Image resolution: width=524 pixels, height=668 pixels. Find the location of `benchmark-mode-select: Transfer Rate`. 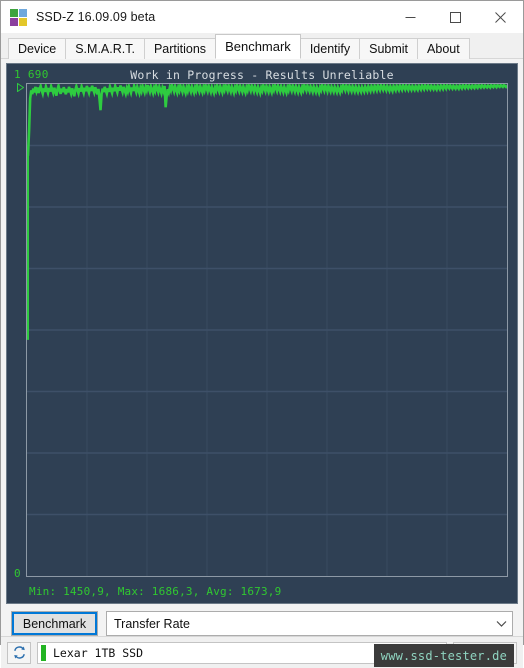

benchmark-mode-select: Transfer Rate is located at coordinates (309, 623).